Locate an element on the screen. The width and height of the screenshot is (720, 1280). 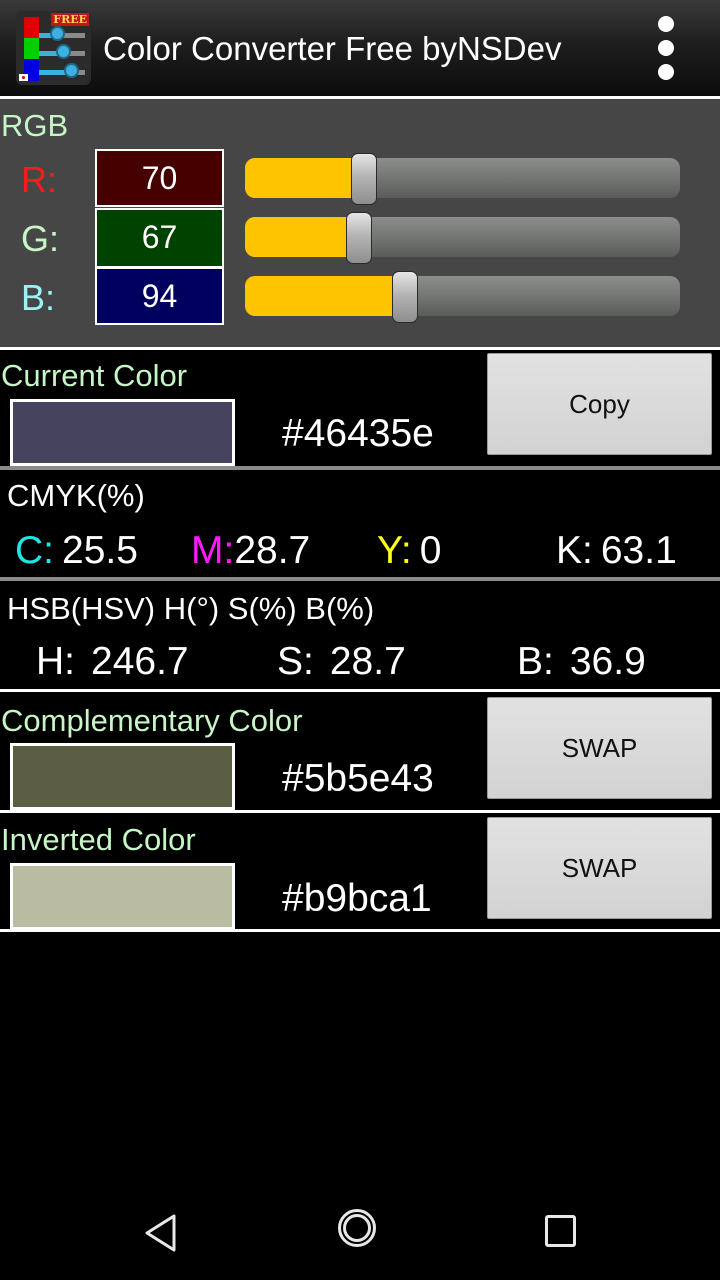
cmyk-m: M:28.7 is located at coordinates (250, 551).